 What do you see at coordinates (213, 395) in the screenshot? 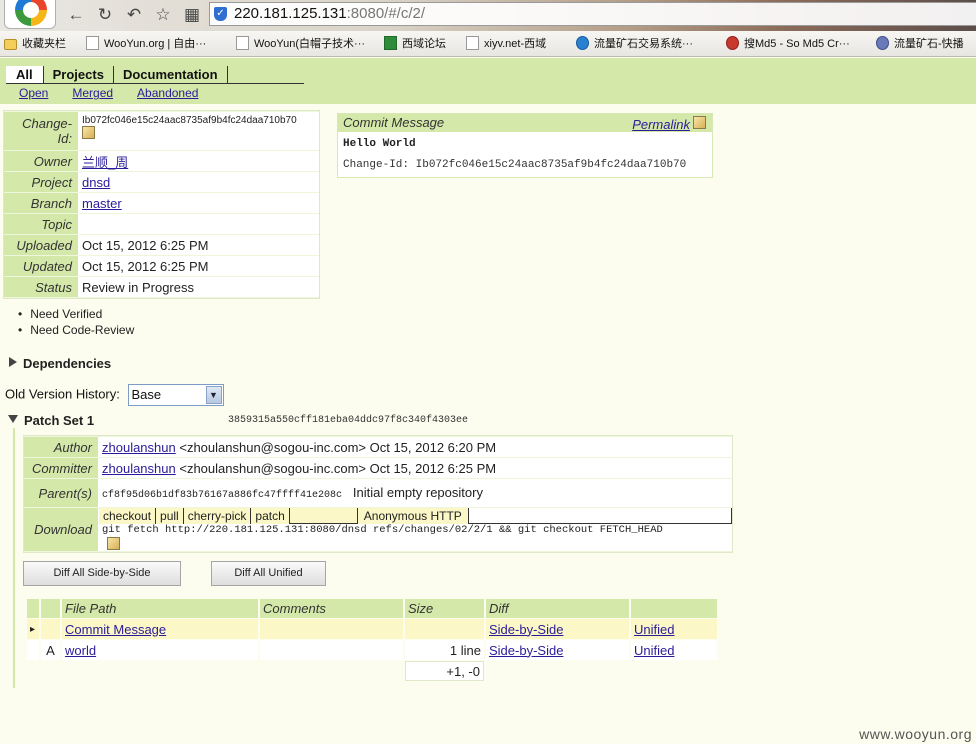
I see `chevron-down-icon: ▼` at bounding box center [213, 395].